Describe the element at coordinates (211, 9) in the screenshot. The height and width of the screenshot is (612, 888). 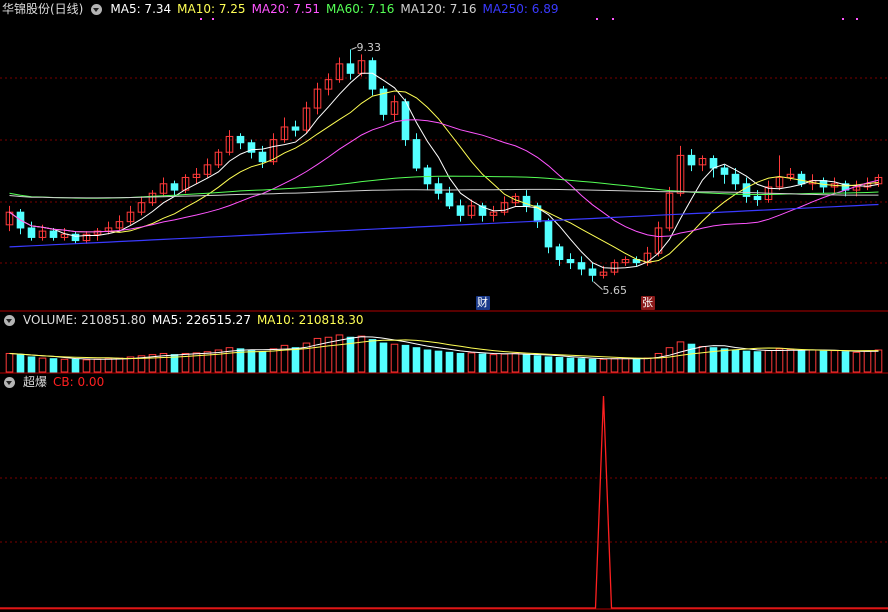
I see `ma-label-1: MA10: 7.25` at that location.